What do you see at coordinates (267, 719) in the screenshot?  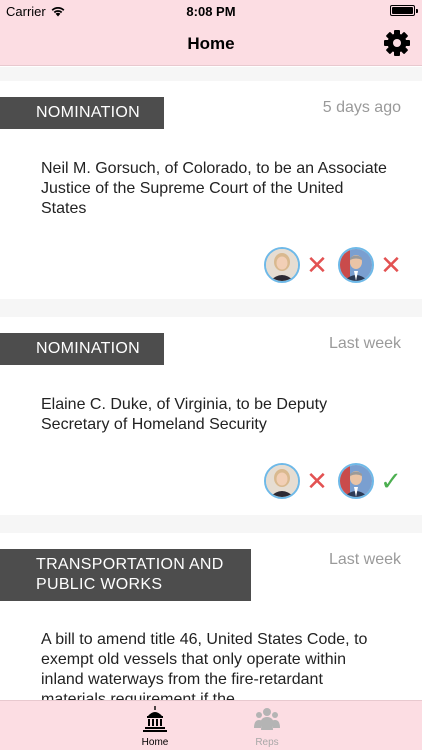 I see `people-group-icon` at bounding box center [267, 719].